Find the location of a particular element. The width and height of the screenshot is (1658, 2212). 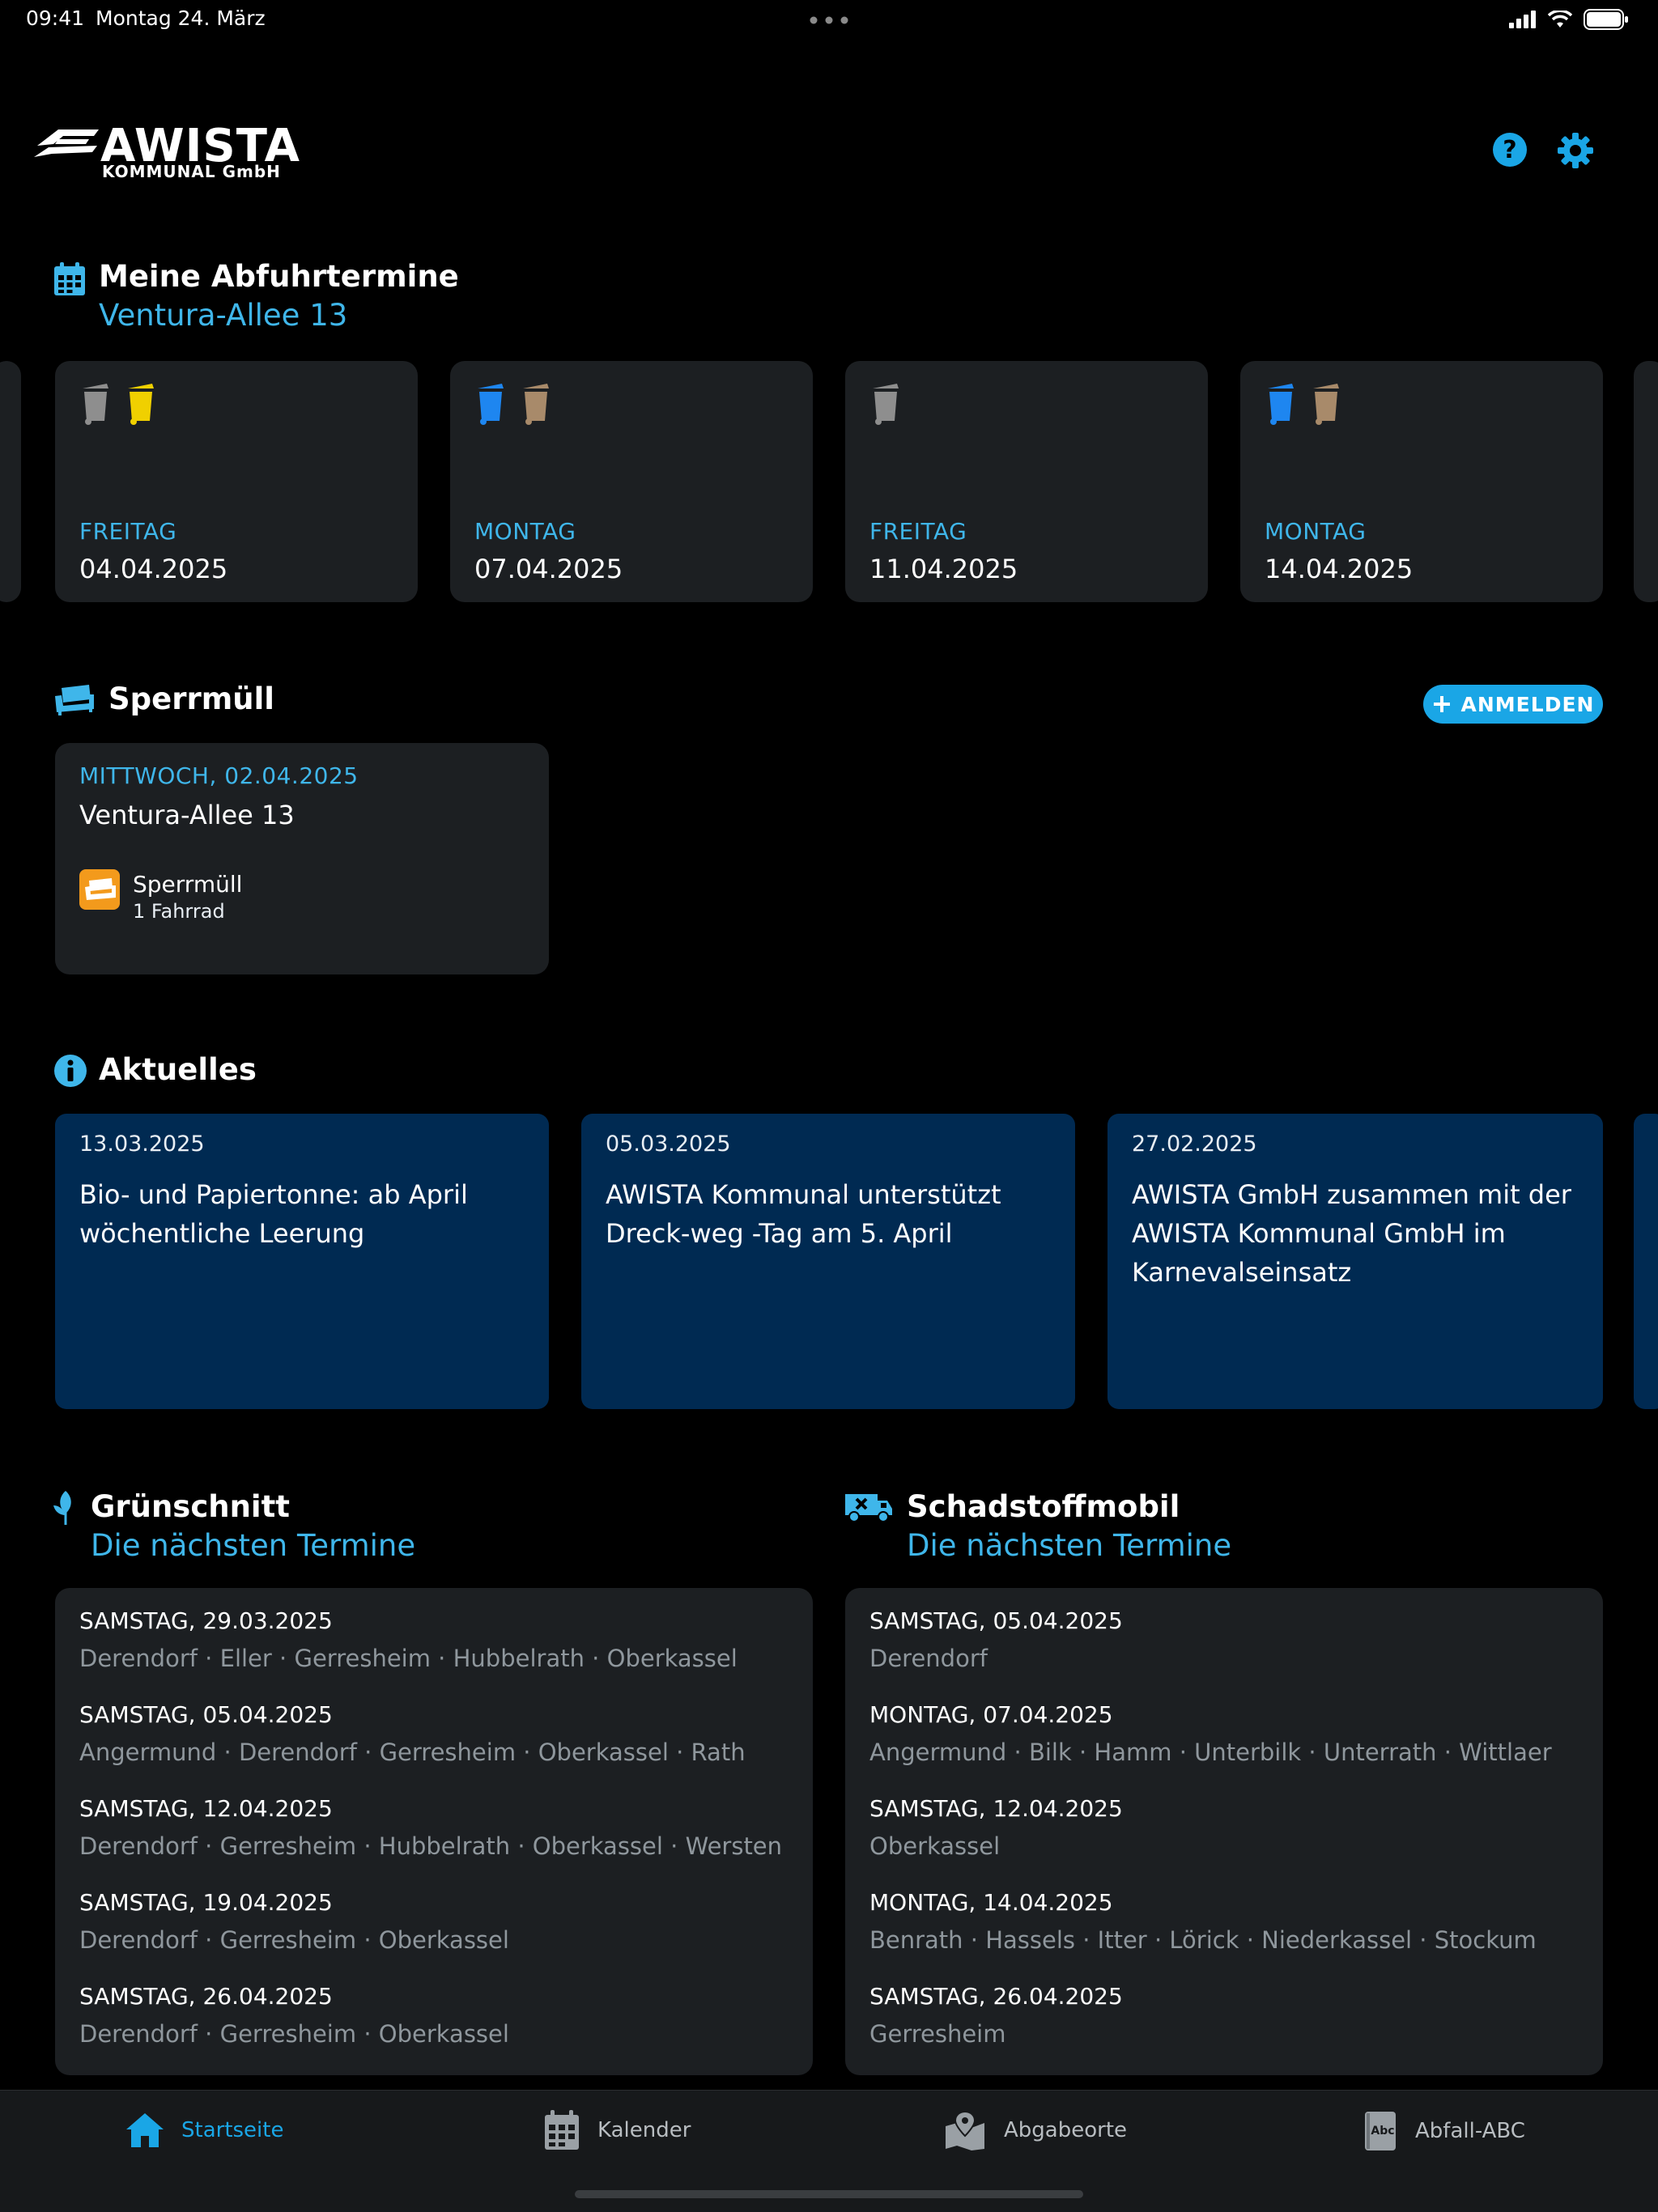

wifi-icon is located at coordinates (1560, 19).